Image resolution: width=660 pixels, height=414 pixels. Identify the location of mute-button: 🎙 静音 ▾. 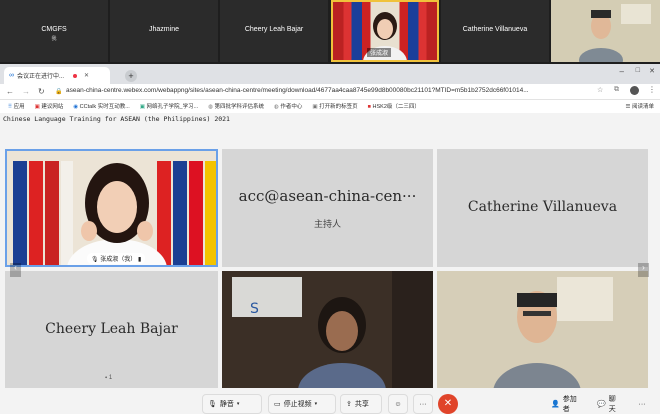
(232, 404).